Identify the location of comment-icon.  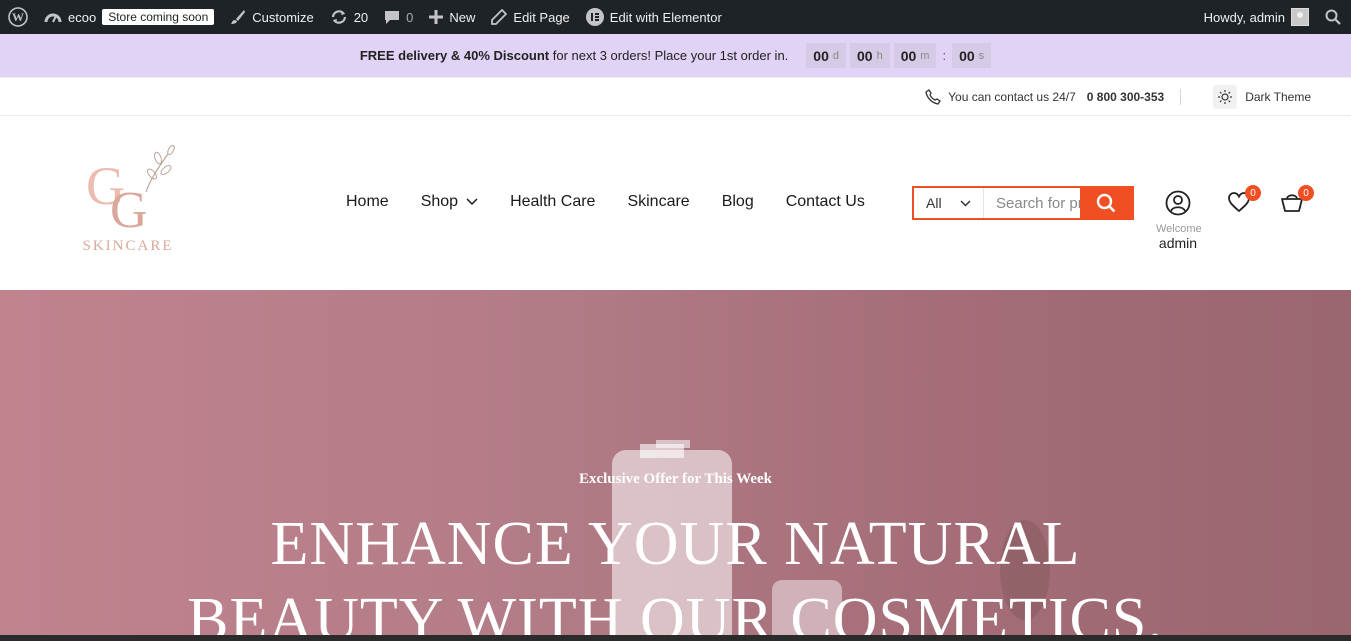
(392, 17).